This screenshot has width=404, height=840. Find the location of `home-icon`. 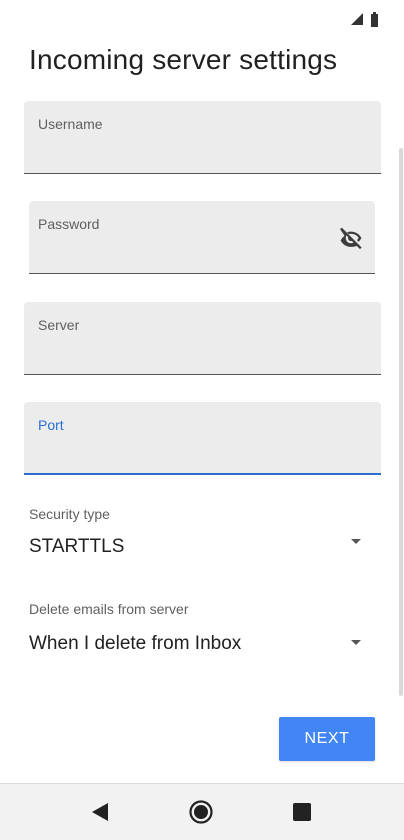

home-icon is located at coordinates (201, 812).